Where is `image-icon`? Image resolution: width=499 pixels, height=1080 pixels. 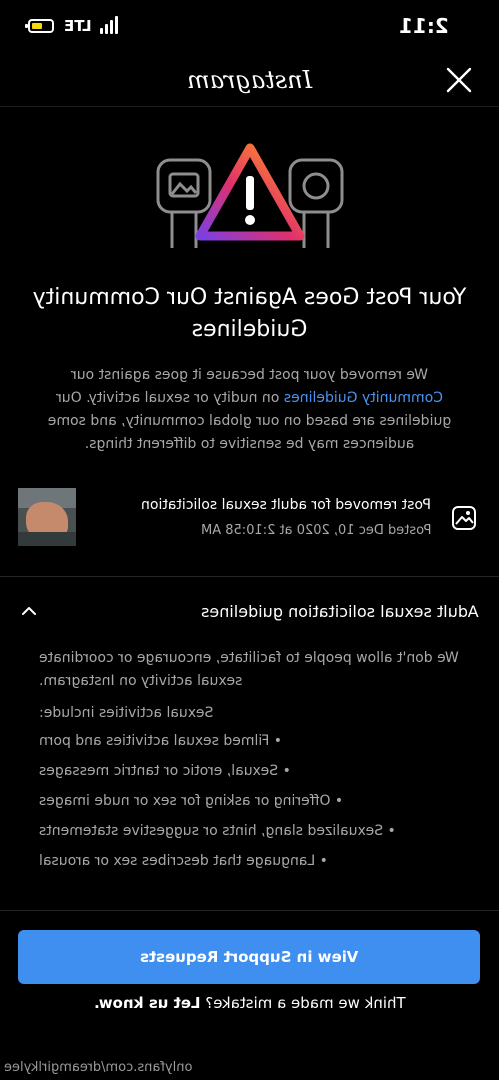 image-icon is located at coordinates (464, 518).